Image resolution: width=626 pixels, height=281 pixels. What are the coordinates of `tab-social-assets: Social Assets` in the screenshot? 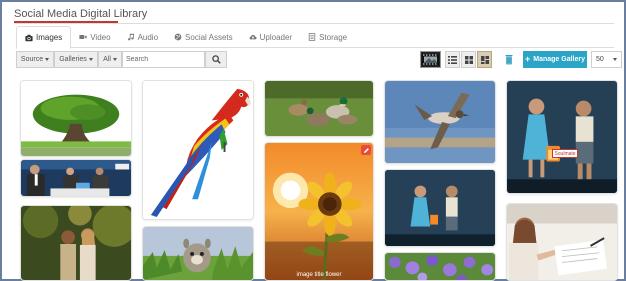 It's located at (203, 37).